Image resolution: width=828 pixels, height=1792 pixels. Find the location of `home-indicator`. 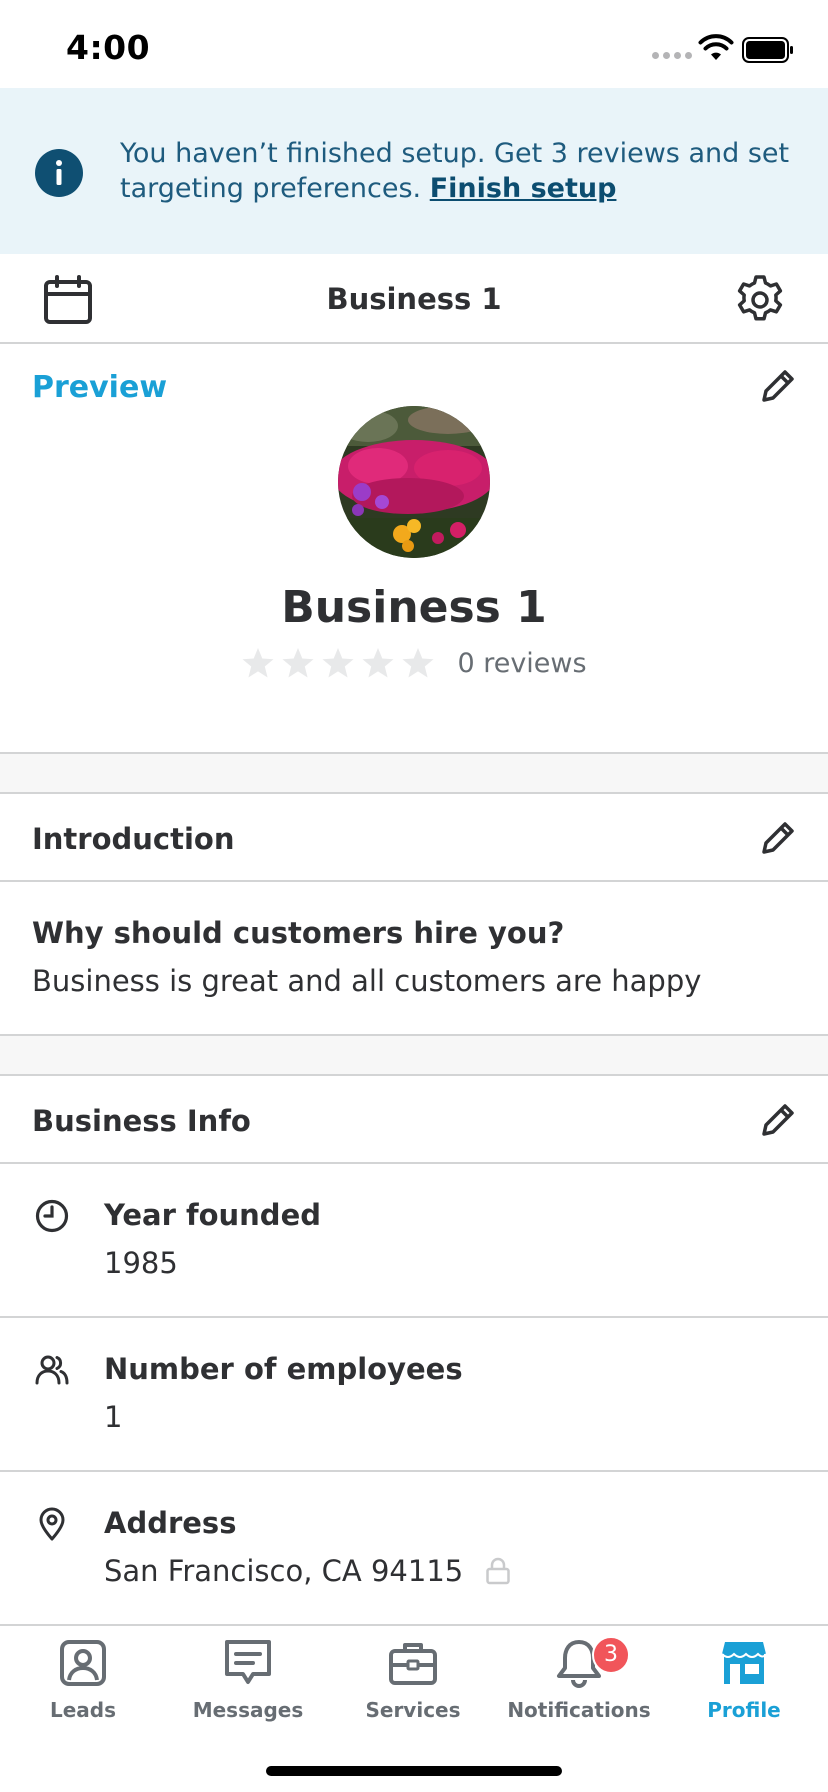

home-indicator is located at coordinates (414, 1771).